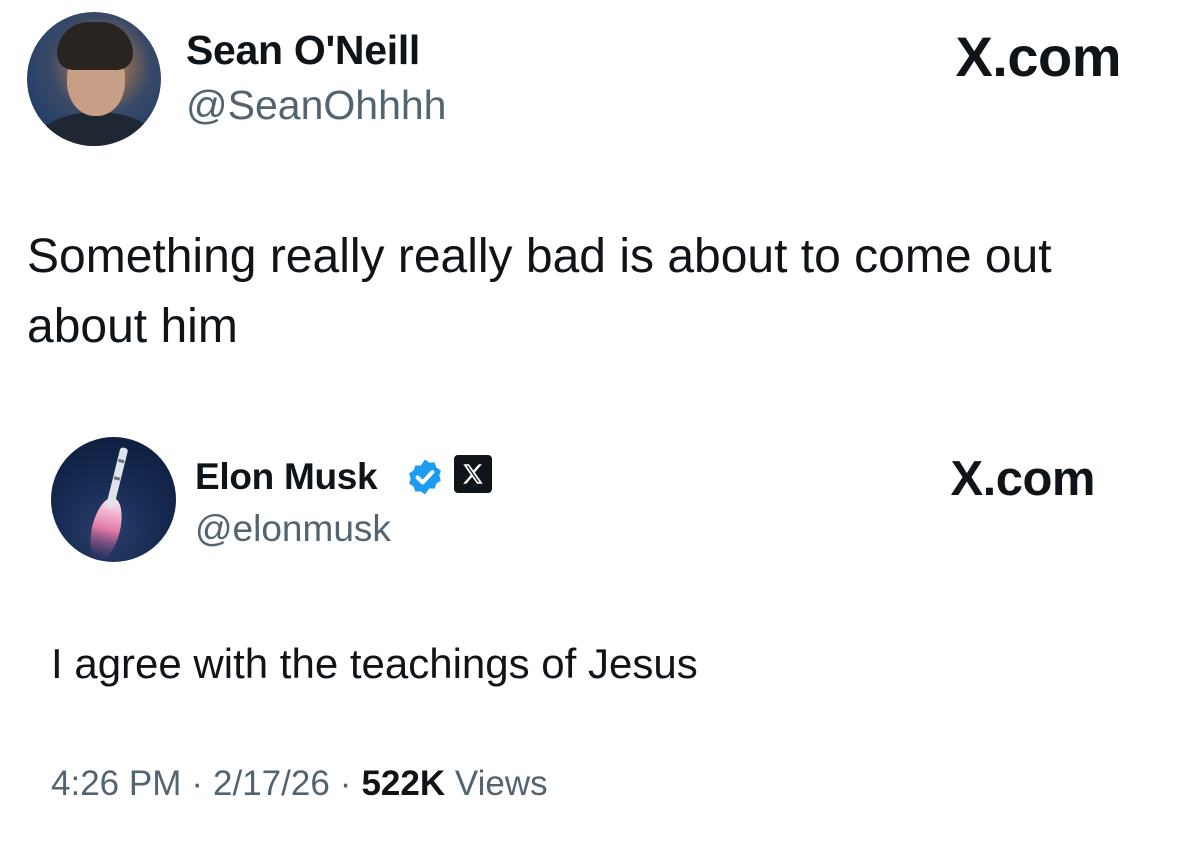  What do you see at coordinates (1022, 479) in the screenshot?
I see `quoted-brand-logo: X.com` at bounding box center [1022, 479].